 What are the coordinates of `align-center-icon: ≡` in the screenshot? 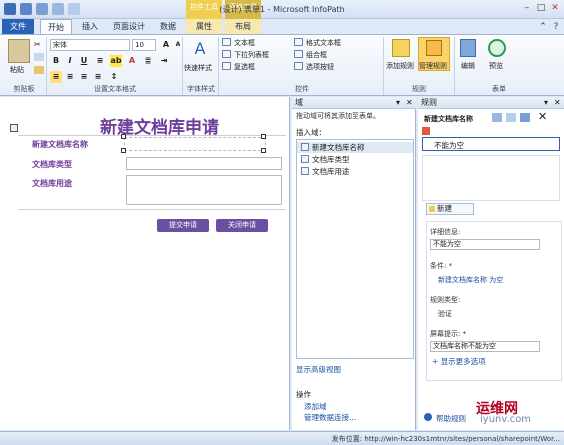 It's located at (70, 77).